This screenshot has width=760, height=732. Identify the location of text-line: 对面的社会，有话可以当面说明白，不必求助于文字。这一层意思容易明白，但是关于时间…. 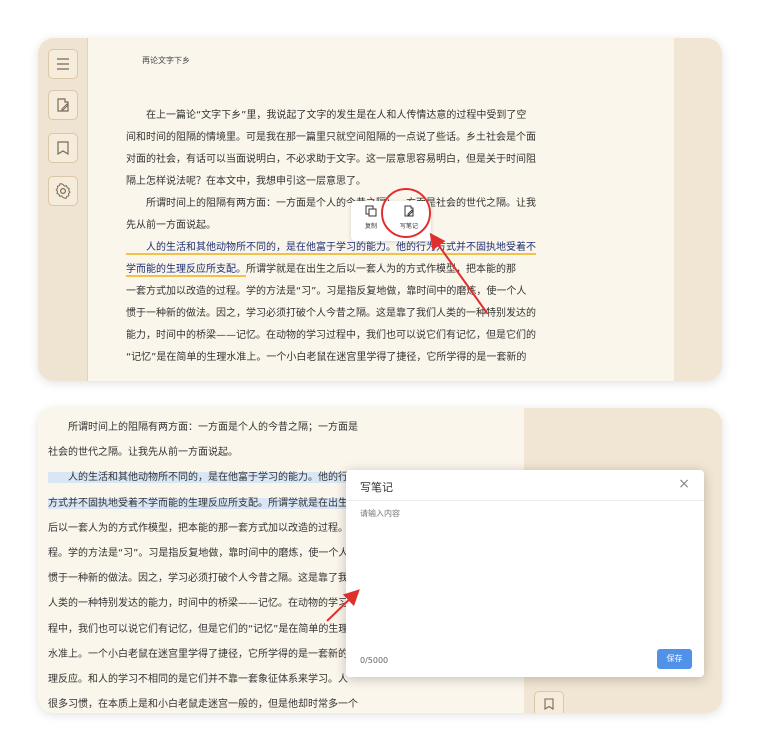
(331, 159).